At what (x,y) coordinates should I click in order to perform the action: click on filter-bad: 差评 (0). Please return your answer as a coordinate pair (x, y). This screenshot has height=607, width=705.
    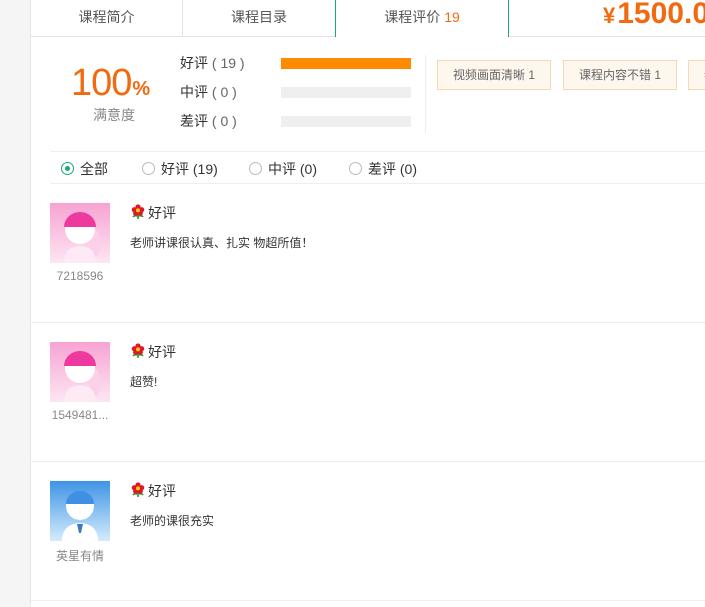
    Looking at the image, I should click on (383, 169).